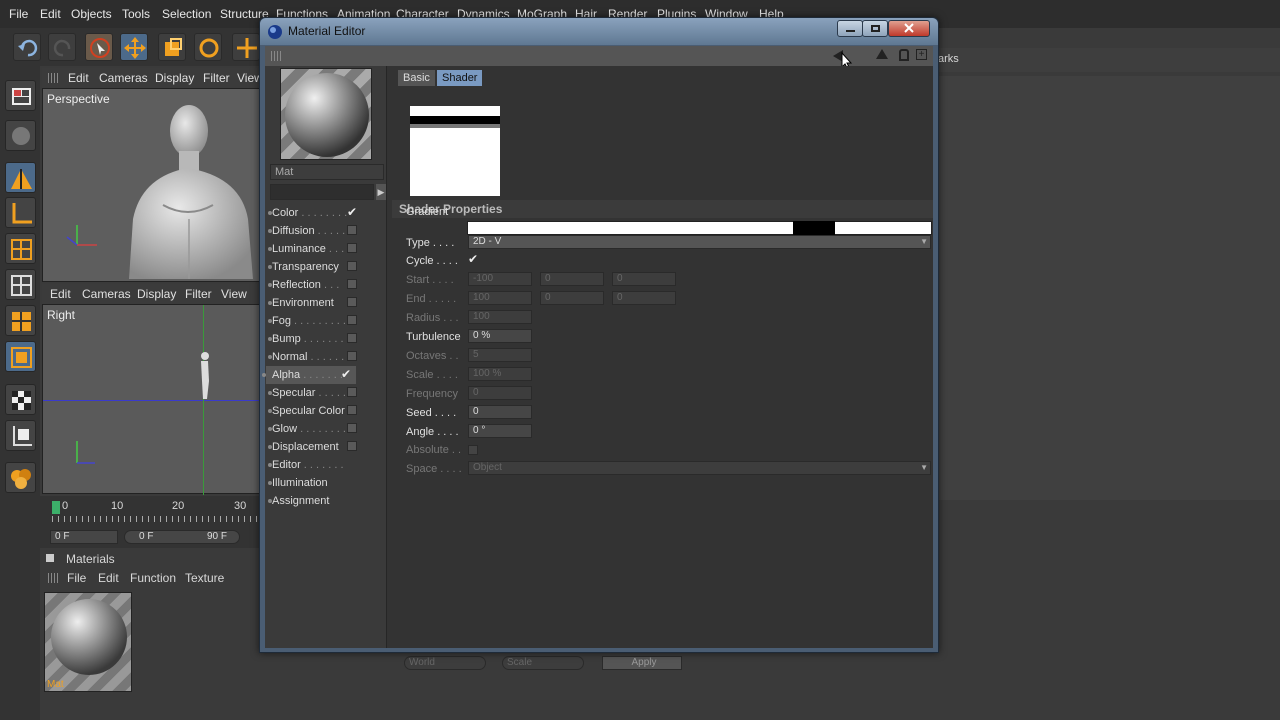 This screenshot has height=720, width=1280. Describe the element at coordinates (20, 135) in the screenshot. I see `texture-mode-icon` at that location.